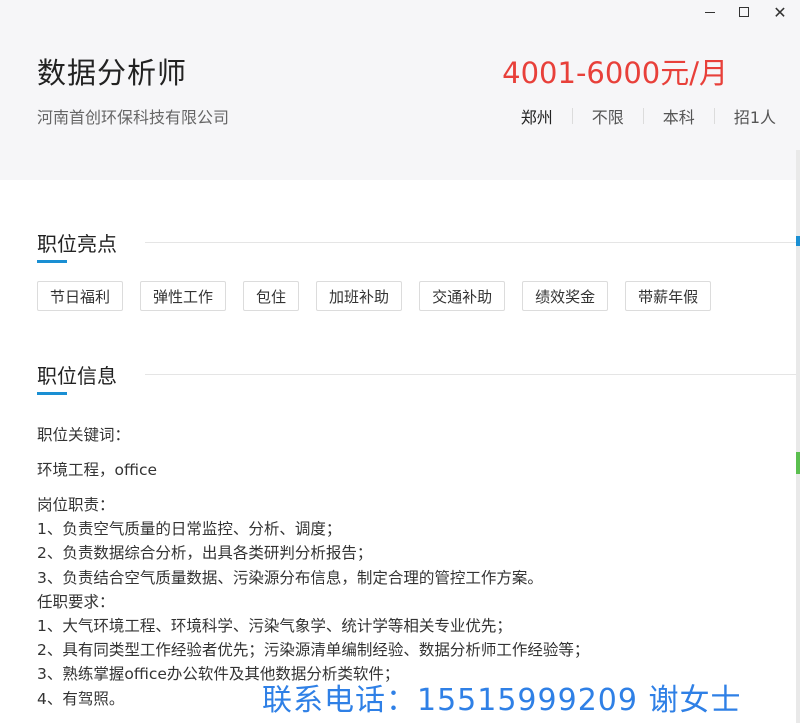 The image size is (800, 723). I want to click on highlight-tag: 交通补助, so click(462, 296).